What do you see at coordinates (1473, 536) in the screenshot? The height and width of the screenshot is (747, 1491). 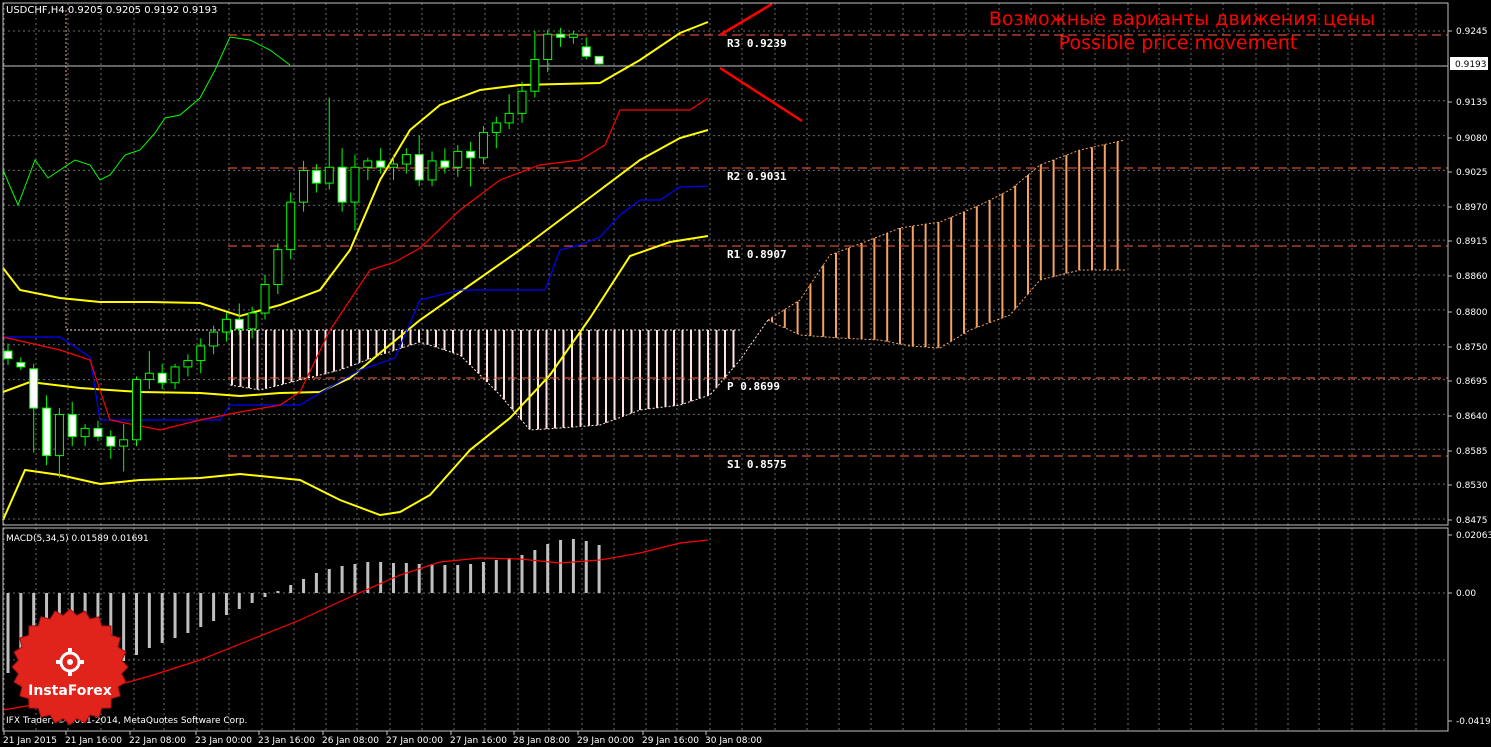 I see `macd-tick-label: 0.02063` at bounding box center [1473, 536].